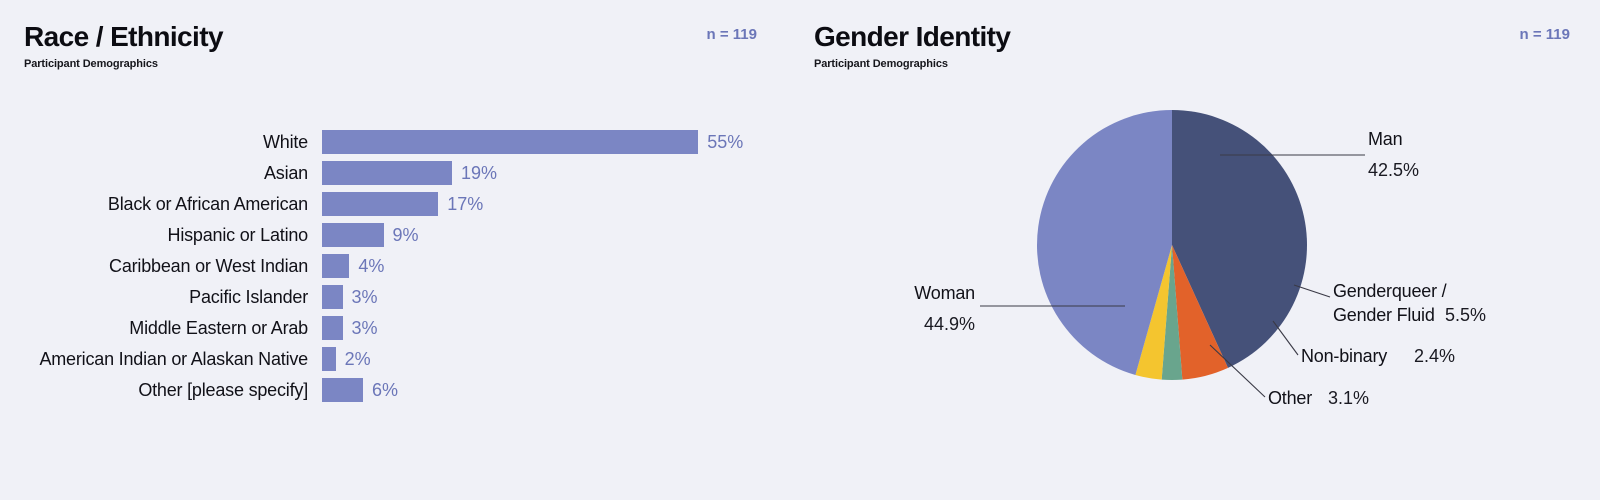  I want to click on bar-value-label: 19%, so click(478, 172).